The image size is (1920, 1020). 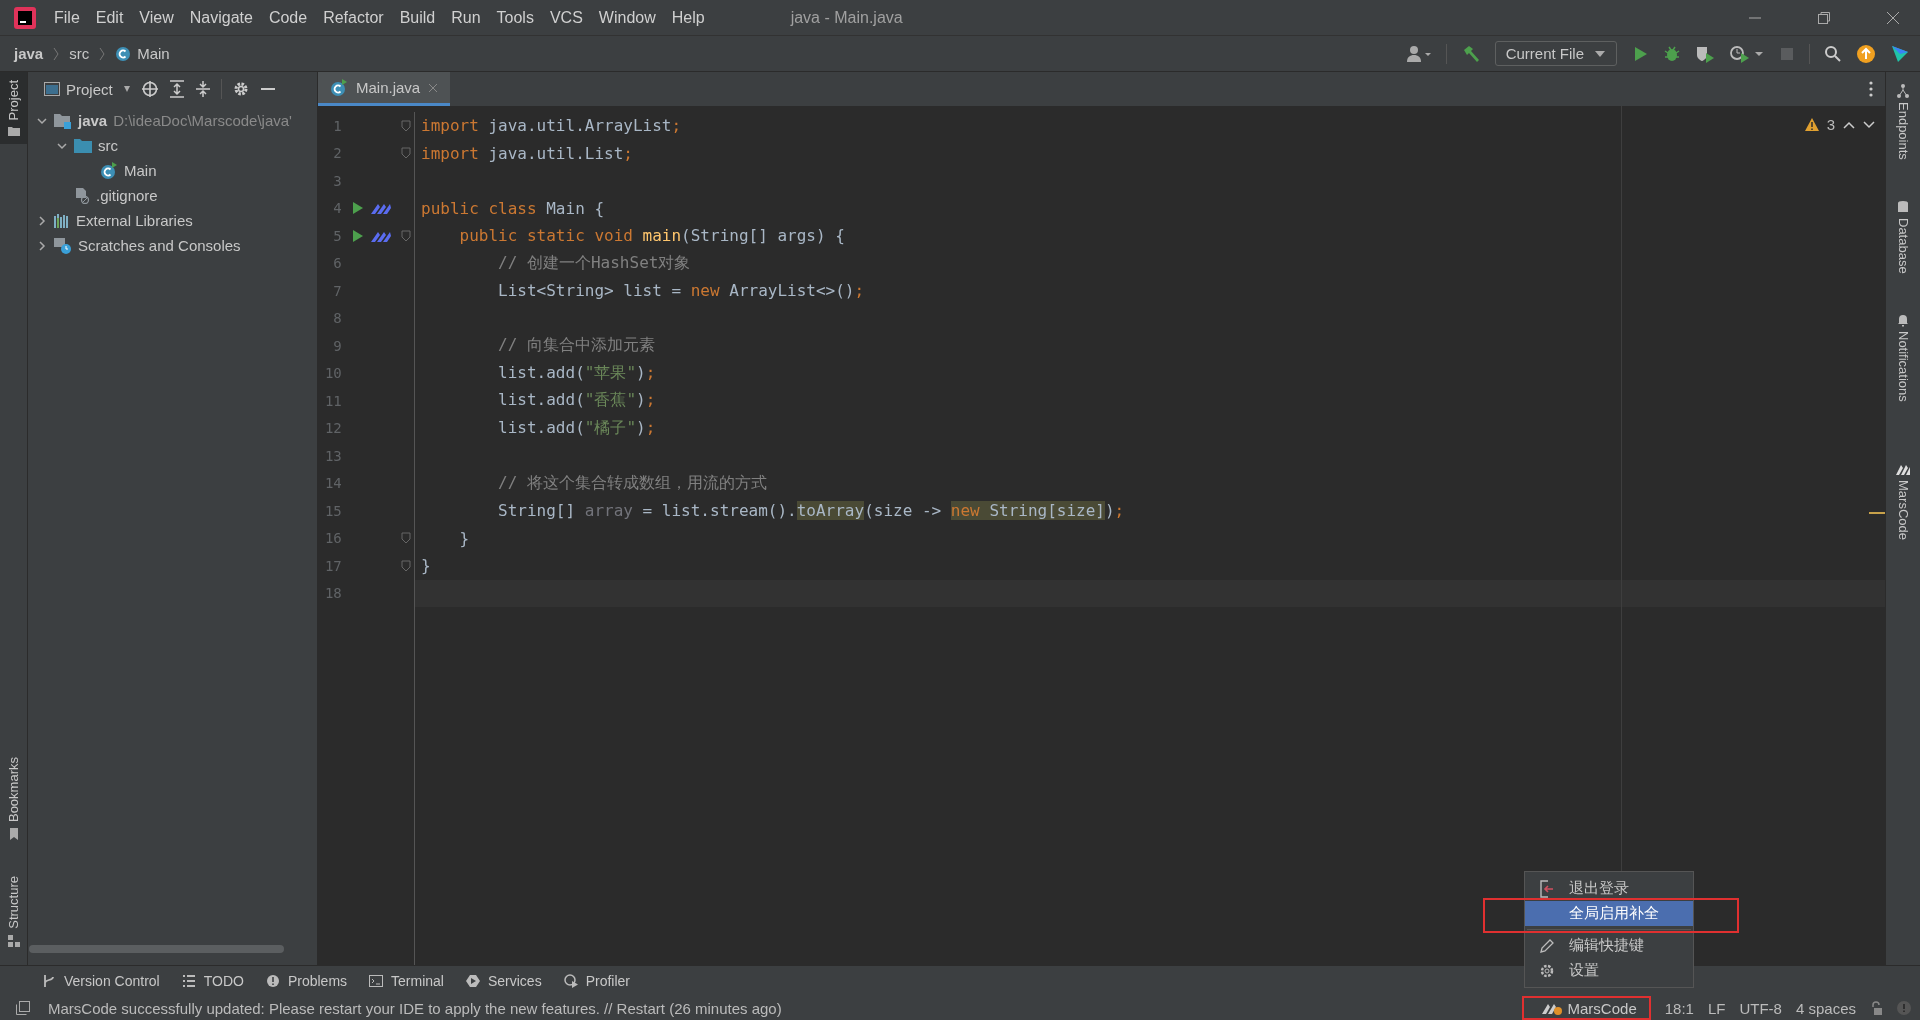 I want to click on menu-item: 全局启用补全, so click(x=1609, y=913).